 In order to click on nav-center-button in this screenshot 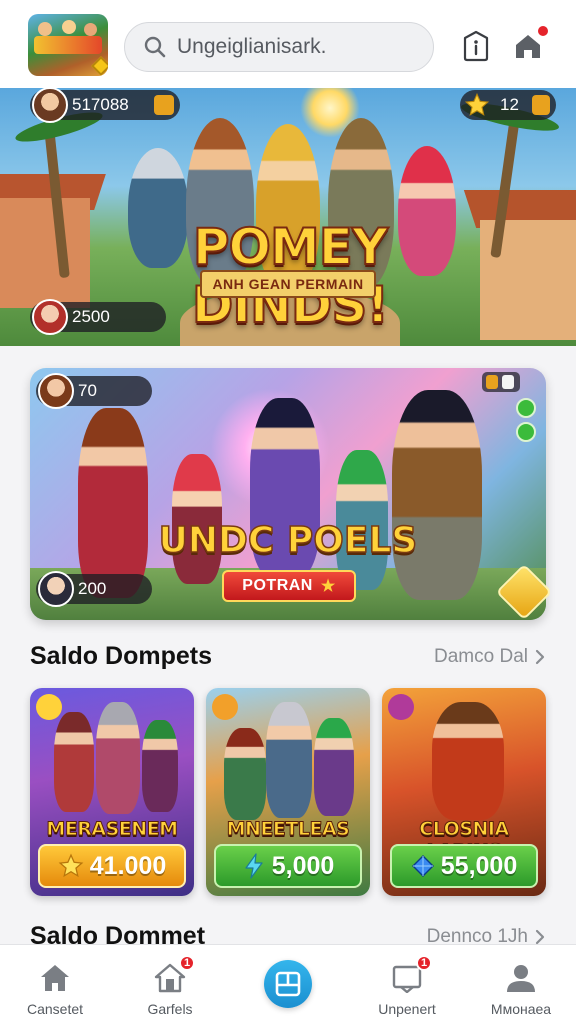, I will do `click(288, 984)`.